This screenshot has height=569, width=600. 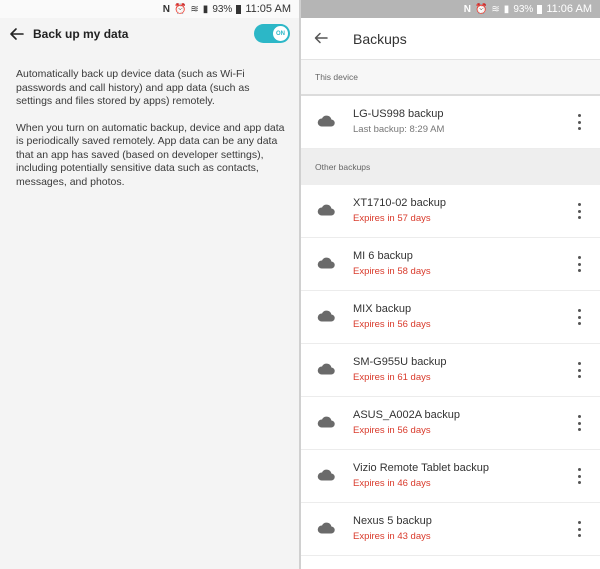 I want to click on backup-expiry: Expires in 46 days, so click(x=392, y=483).